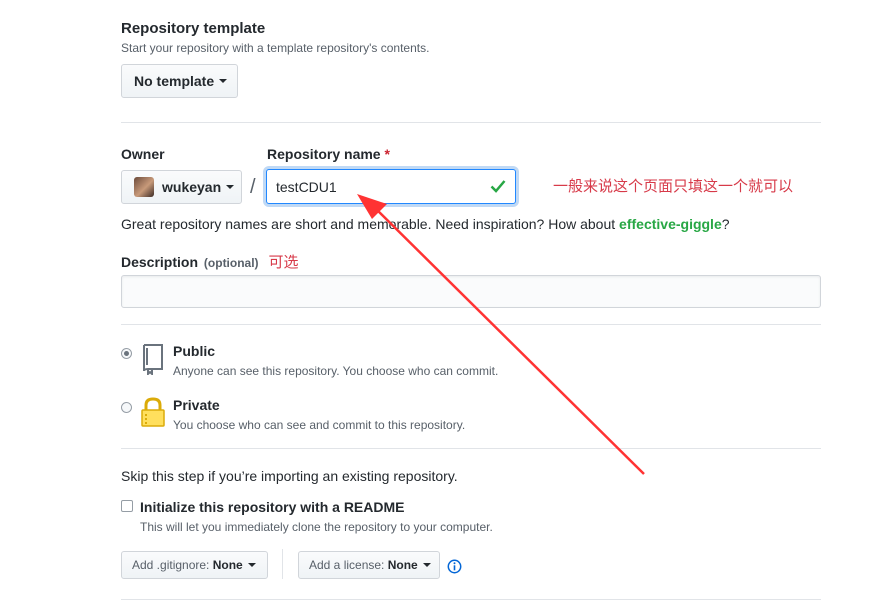  What do you see at coordinates (231, 263) in the screenshot?
I see `optional-tag: (optional)` at bounding box center [231, 263].